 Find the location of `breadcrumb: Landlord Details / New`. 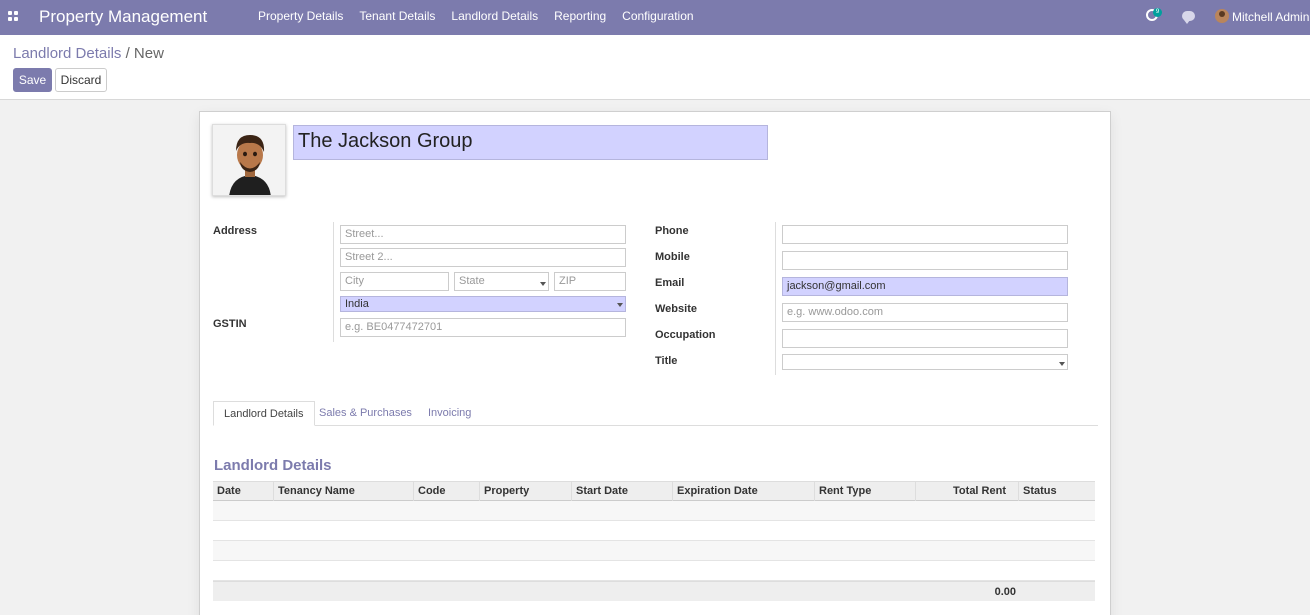

breadcrumb: Landlord Details / New is located at coordinates (88, 53).